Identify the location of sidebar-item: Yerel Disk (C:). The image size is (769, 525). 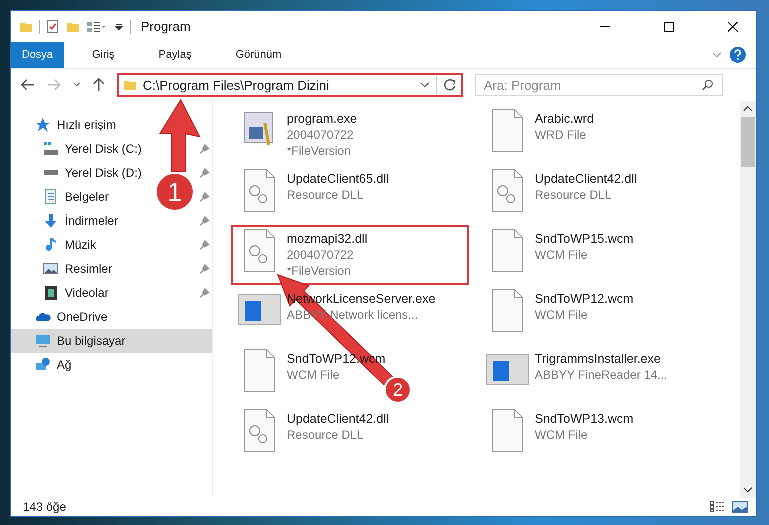
(78, 149).